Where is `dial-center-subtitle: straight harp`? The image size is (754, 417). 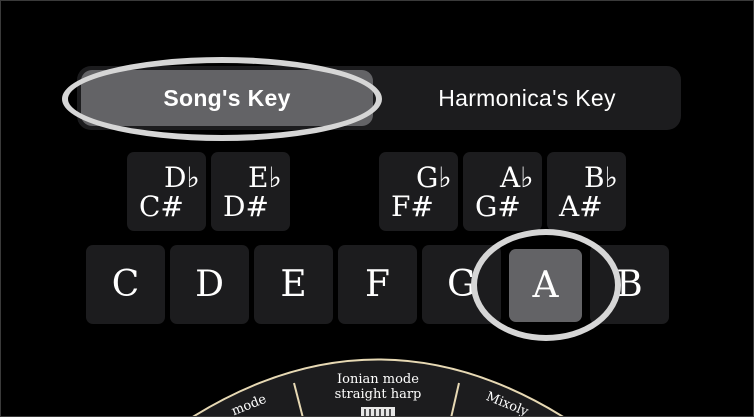 dial-center-subtitle: straight harp is located at coordinates (378, 394).